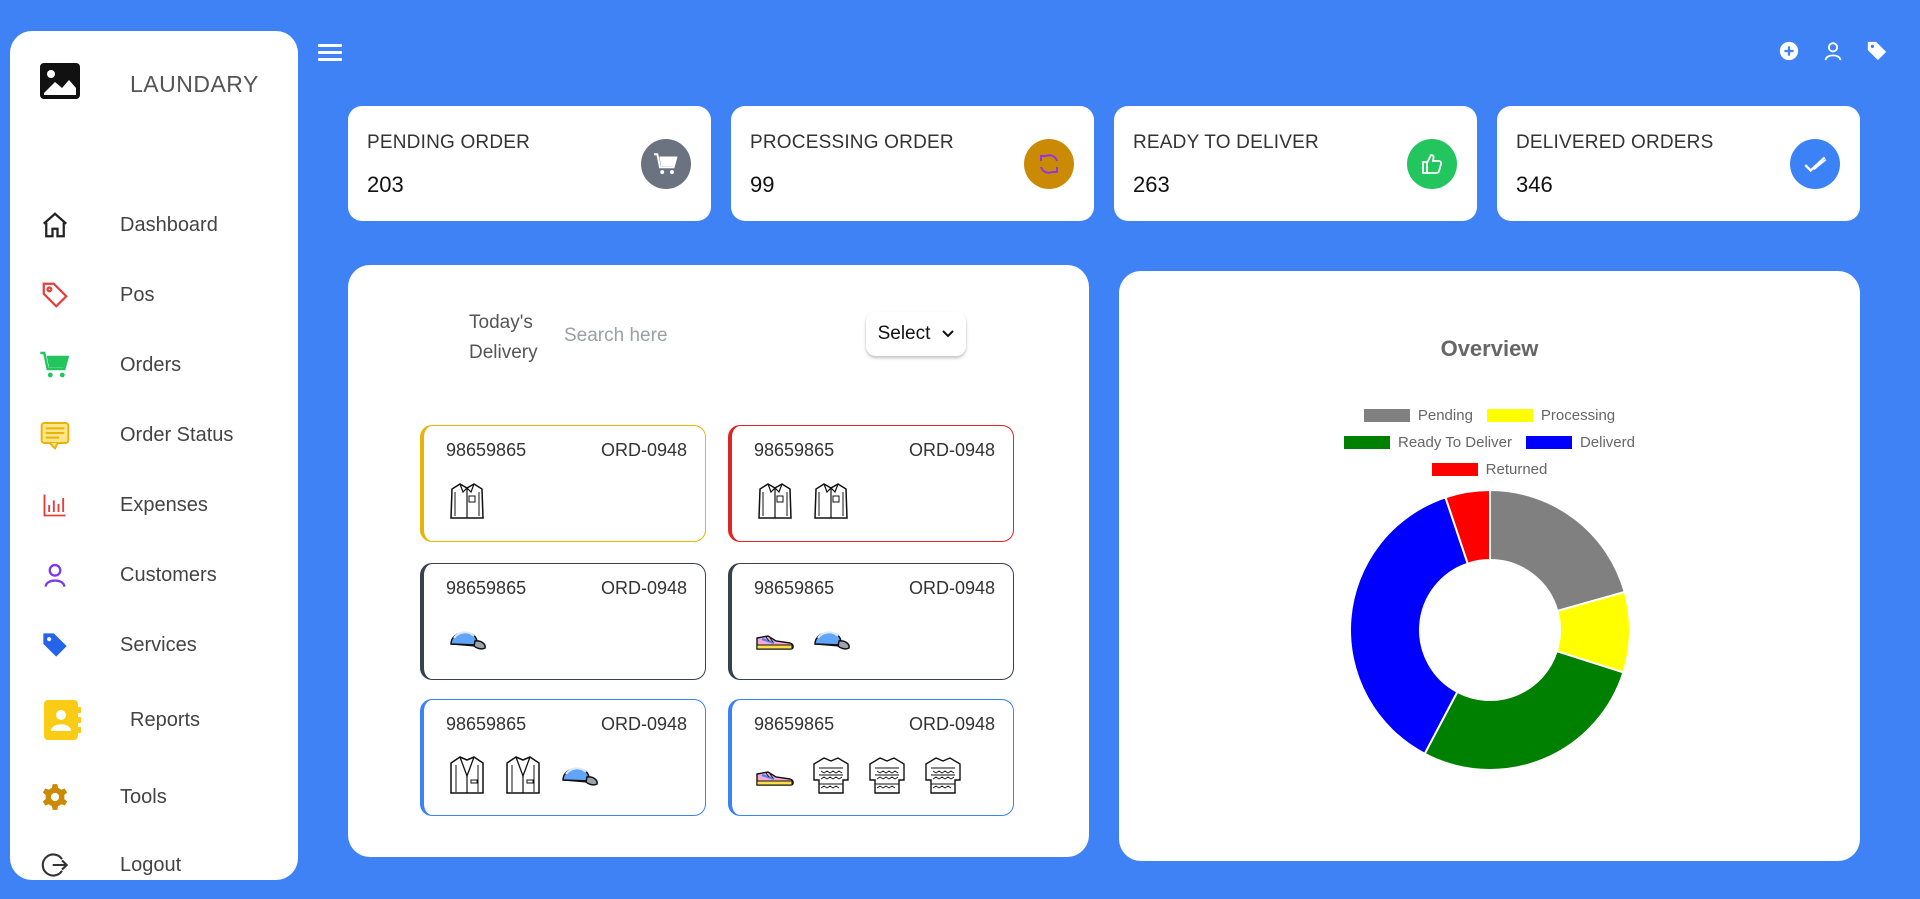 The width and height of the screenshot is (1920, 899). What do you see at coordinates (177, 434) in the screenshot?
I see `sidebar-item-label: Order Status` at bounding box center [177, 434].